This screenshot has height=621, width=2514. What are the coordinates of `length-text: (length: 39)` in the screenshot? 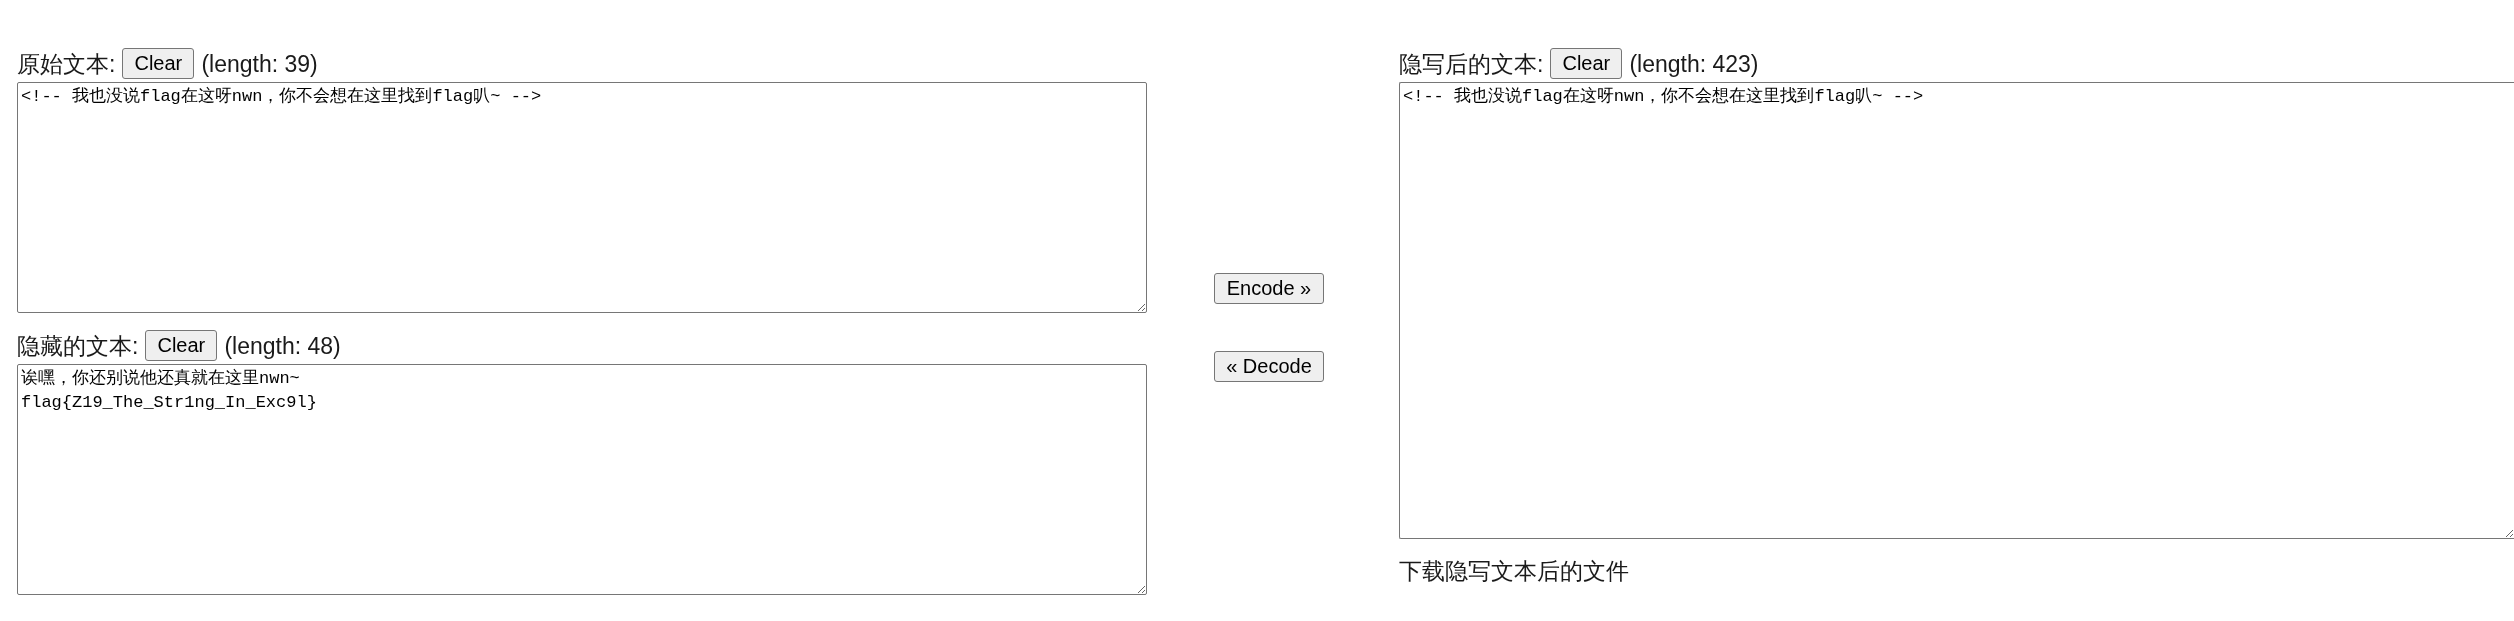 It's located at (259, 63).